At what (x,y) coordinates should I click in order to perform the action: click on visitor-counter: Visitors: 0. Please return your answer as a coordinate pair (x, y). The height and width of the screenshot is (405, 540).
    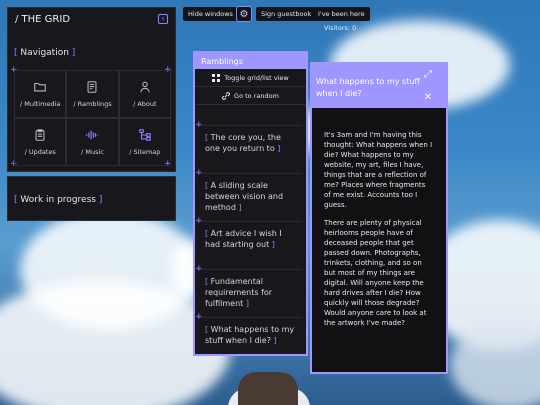
    Looking at the image, I should click on (340, 28).